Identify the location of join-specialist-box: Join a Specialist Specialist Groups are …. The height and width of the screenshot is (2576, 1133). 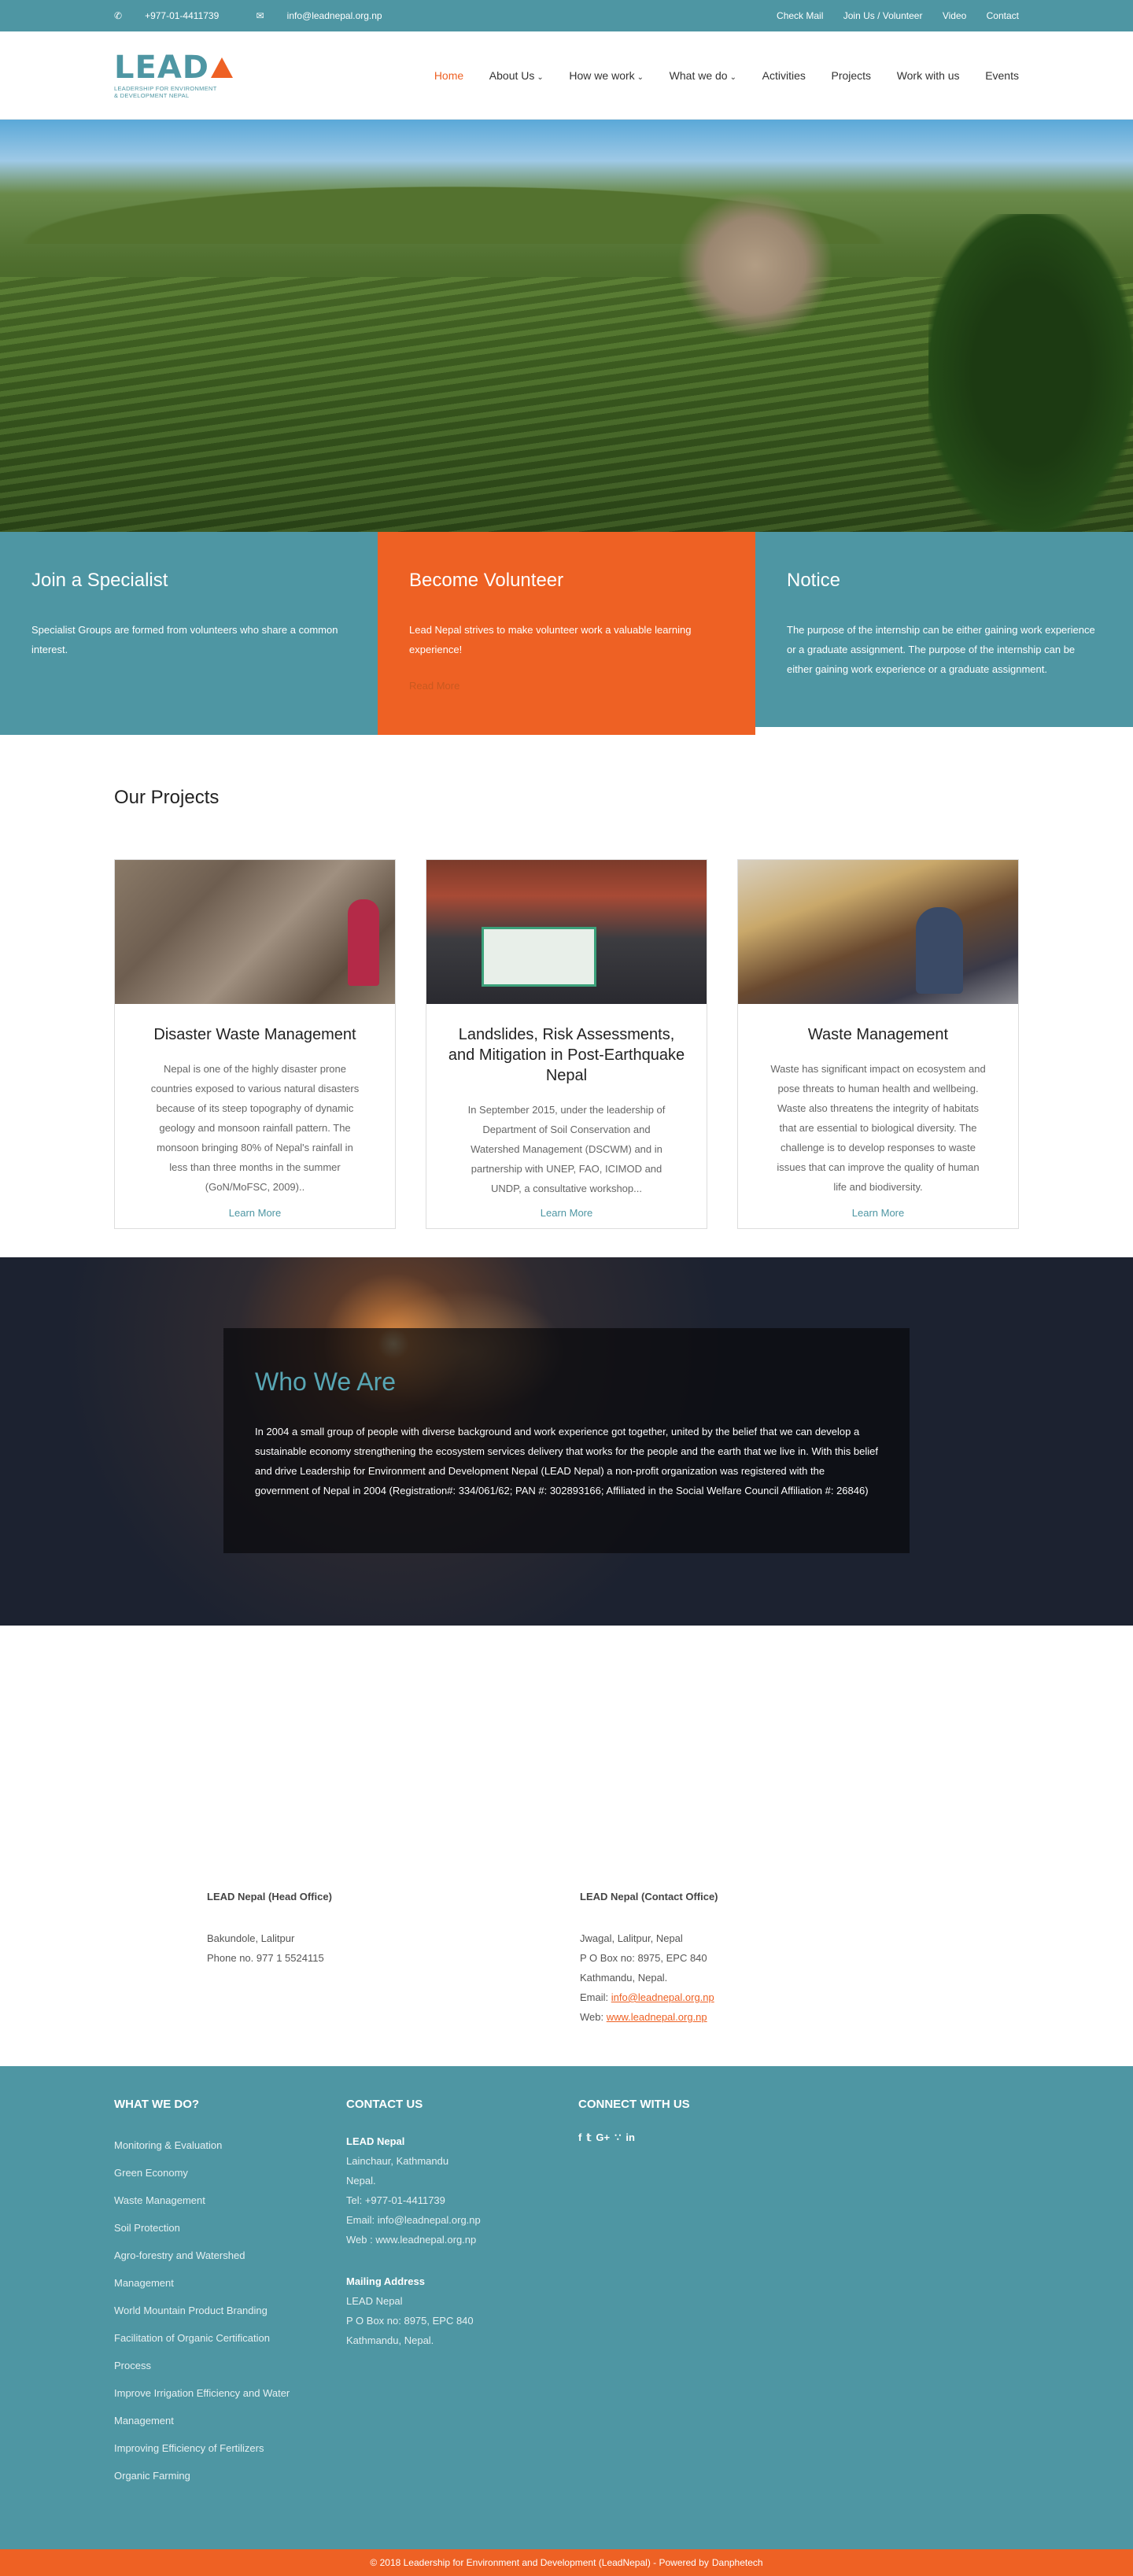
(189, 633).